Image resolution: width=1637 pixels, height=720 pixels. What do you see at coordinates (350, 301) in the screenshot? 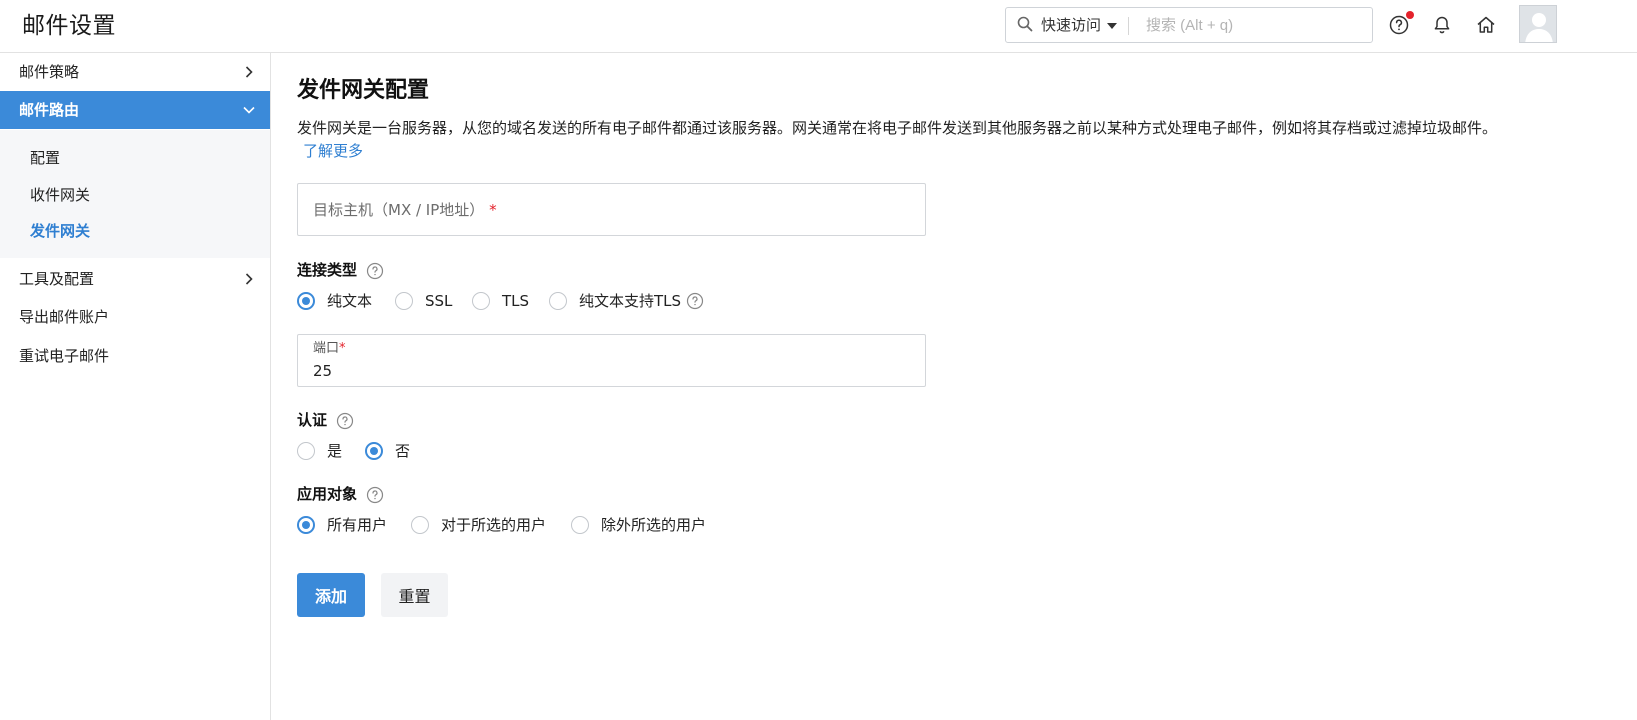
I see `radio-label: 纯文本` at bounding box center [350, 301].